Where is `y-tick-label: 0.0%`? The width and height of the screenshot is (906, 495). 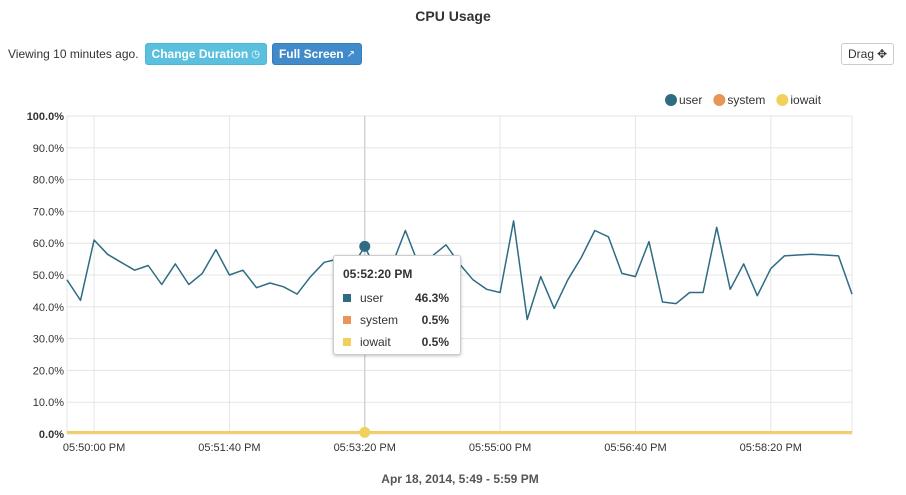
y-tick-label: 0.0% is located at coordinates (51, 435).